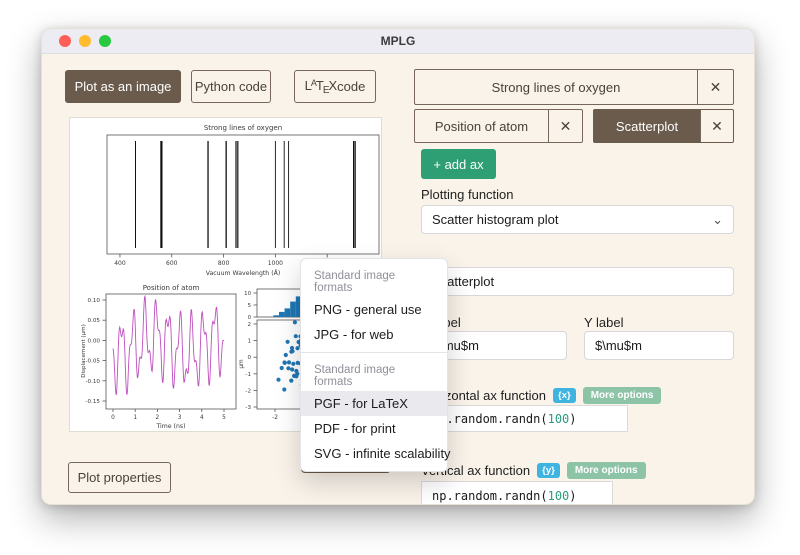 This screenshot has width=800, height=555. What do you see at coordinates (171, 288) in the screenshot?
I see `svg-text: Position of atom` at bounding box center [171, 288].